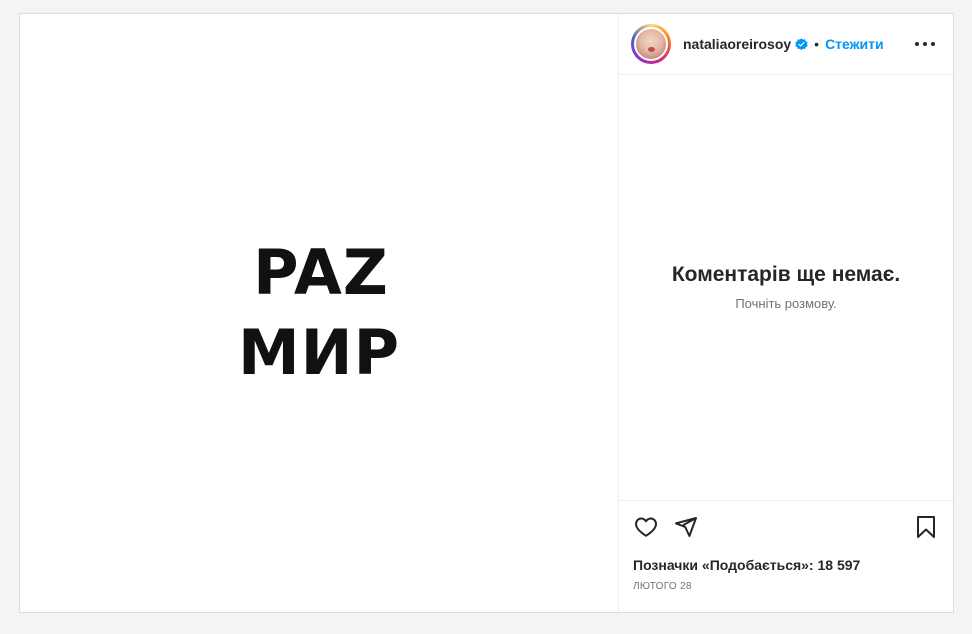 The width and height of the screenshot is (972, 634). What do you see at coordinates (786, 586) in the screenshot?
I see `post-date: лютого 28` at bounding box center [786, 586].